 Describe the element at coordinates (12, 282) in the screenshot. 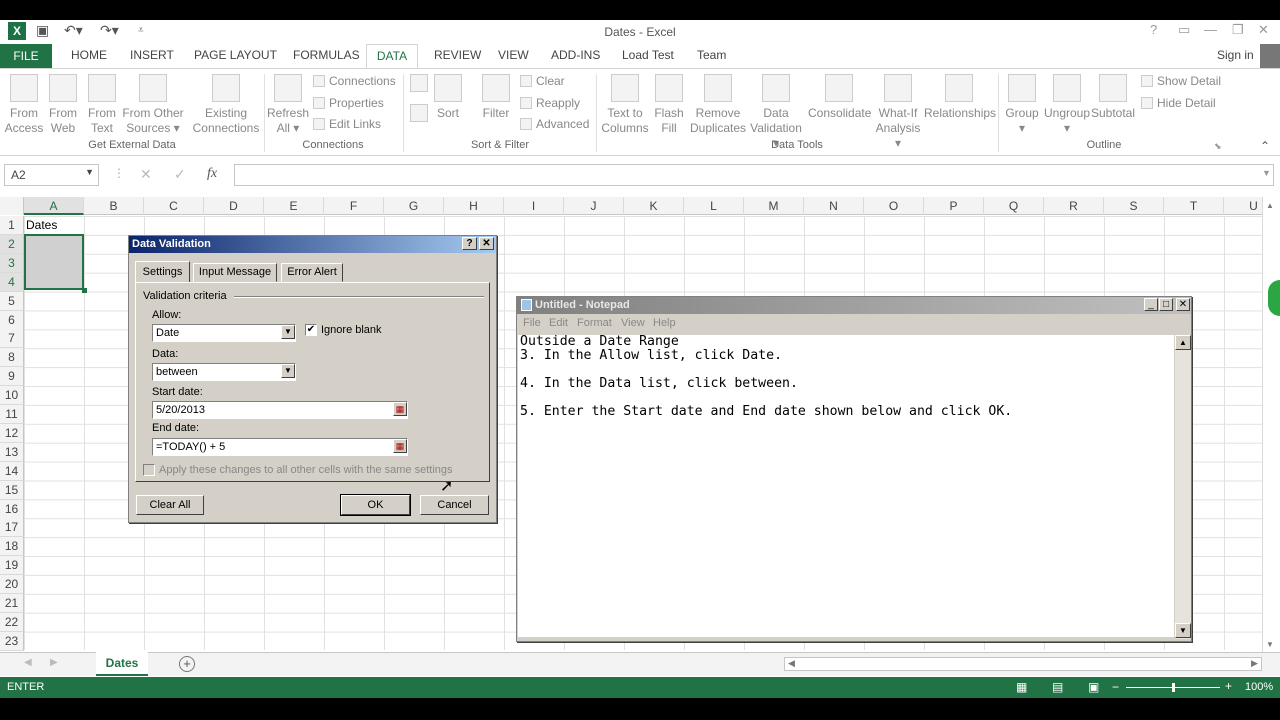

I see `row-header-4: 4` at that location.